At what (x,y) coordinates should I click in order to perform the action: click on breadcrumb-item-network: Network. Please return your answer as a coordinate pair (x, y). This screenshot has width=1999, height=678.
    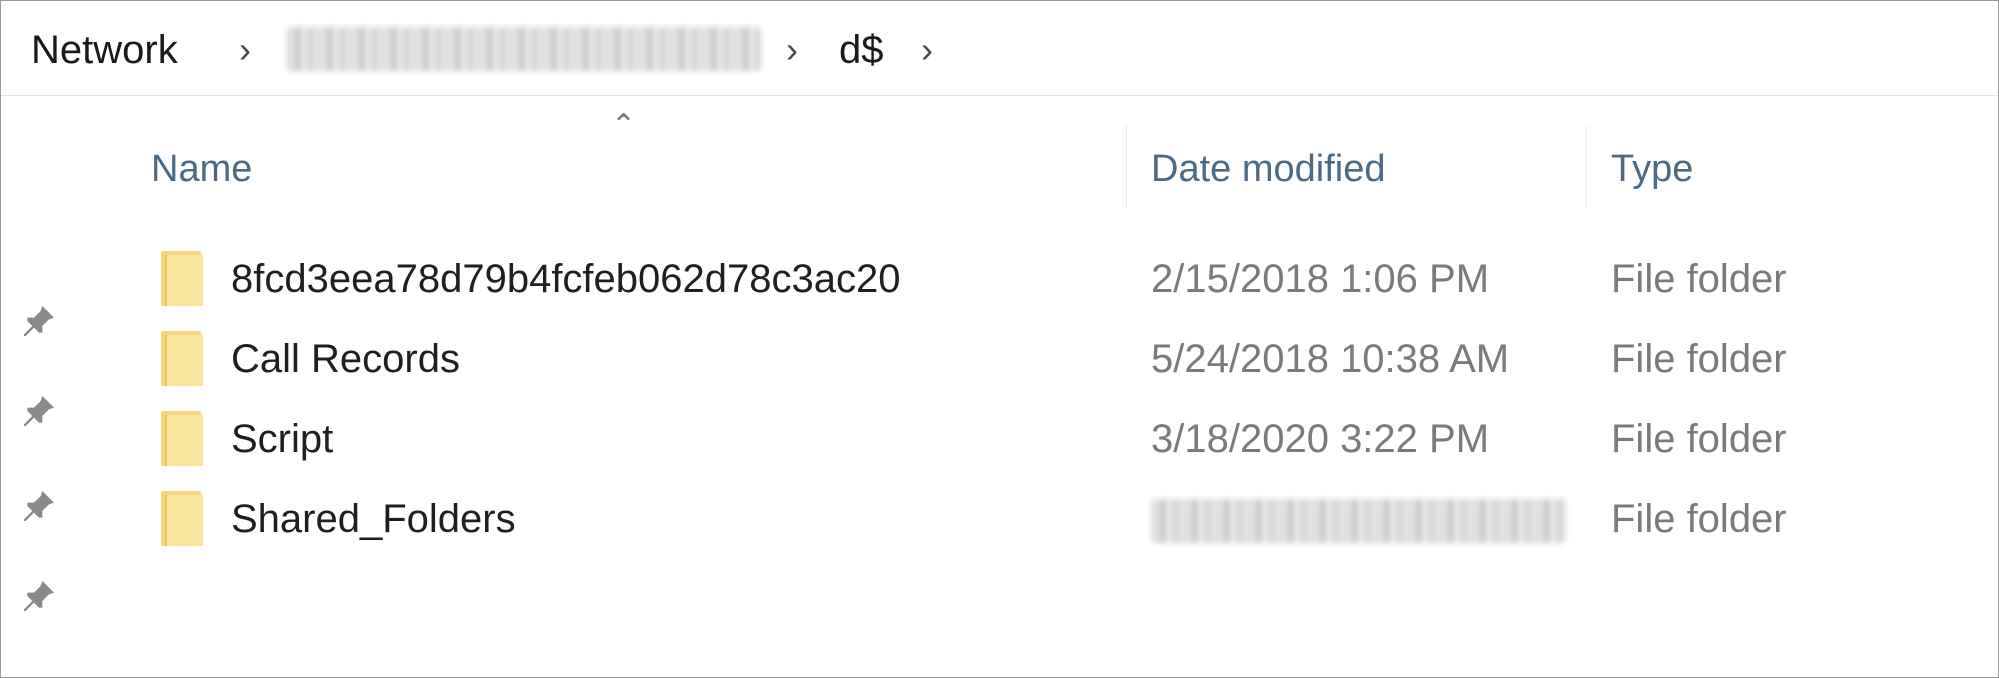
    Looking at the image, I should click on (104, 50).